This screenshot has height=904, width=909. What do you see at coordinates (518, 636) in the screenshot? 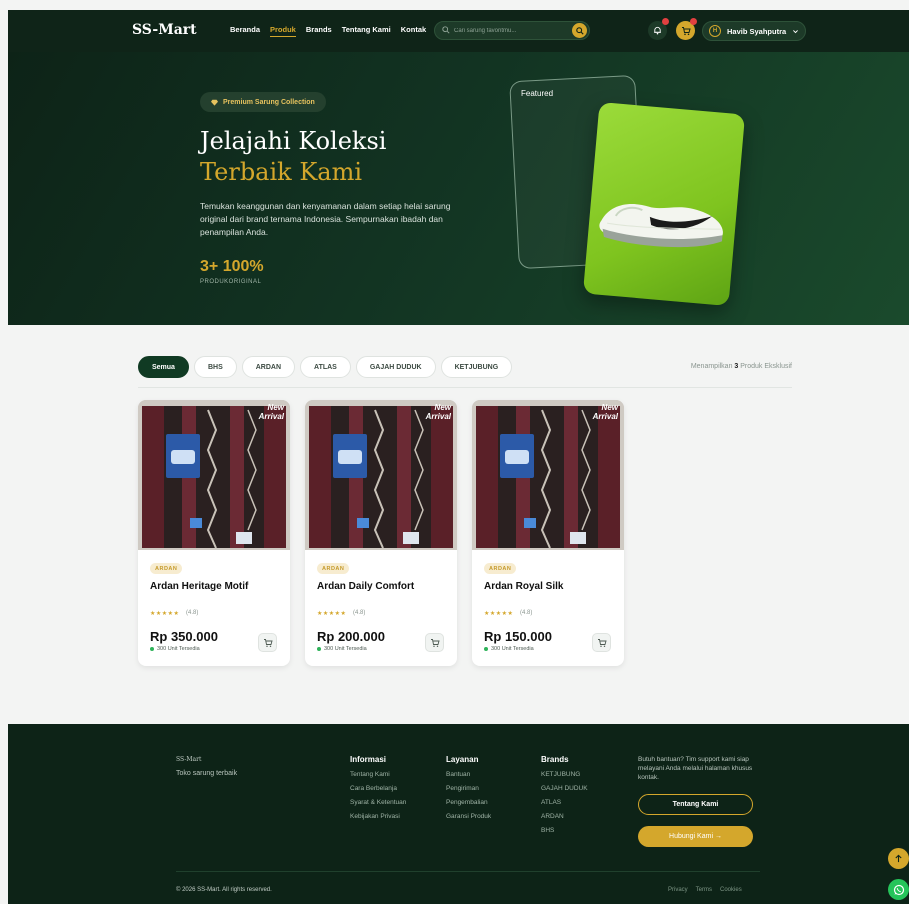
I see `product-price: Rp 150.000` at bounding box center [518, 636].